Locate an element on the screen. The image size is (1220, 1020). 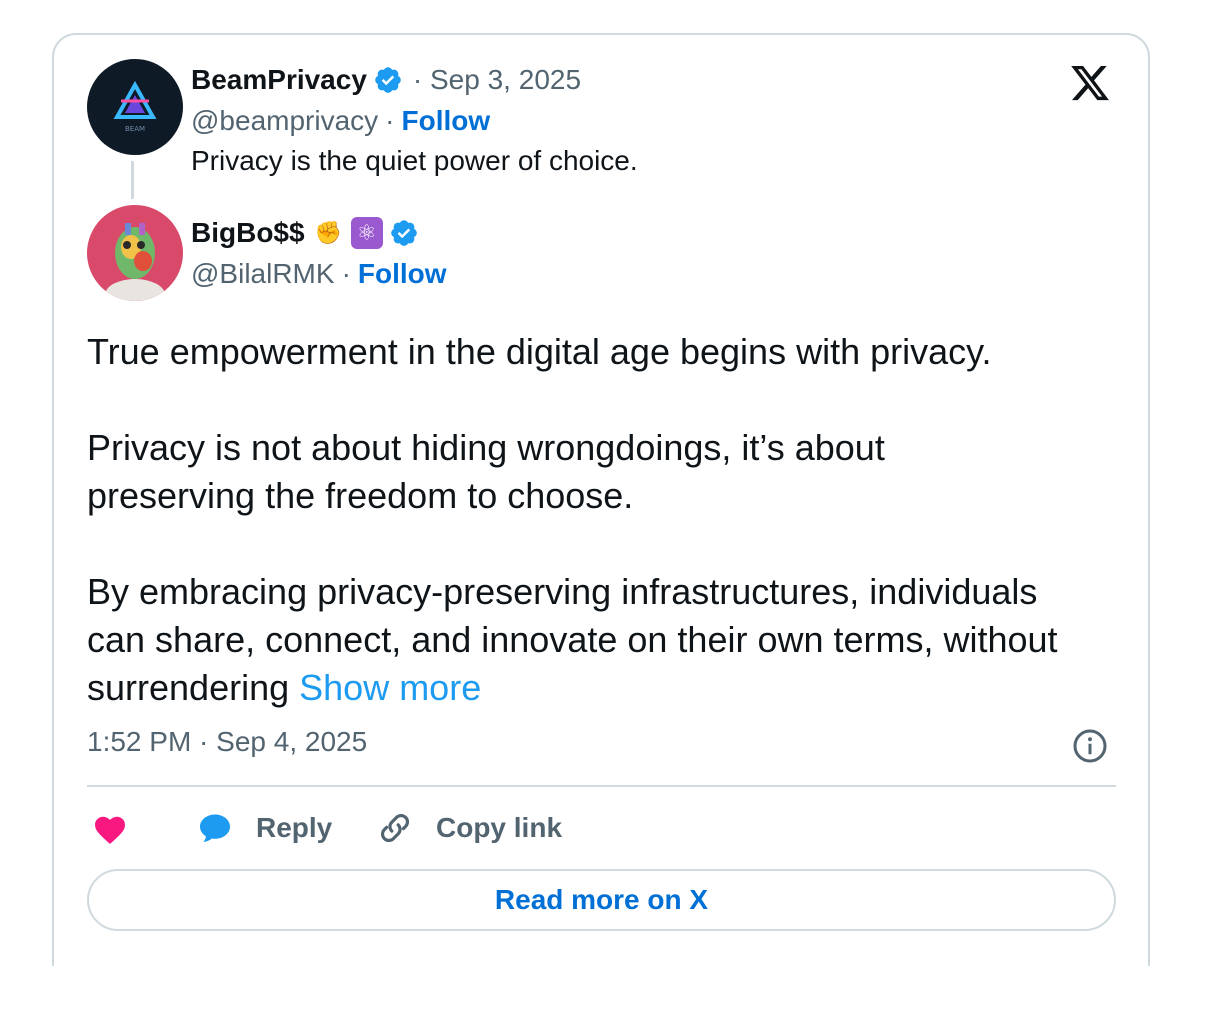
show-more-link: Show more is located at coordinates (390, 687).